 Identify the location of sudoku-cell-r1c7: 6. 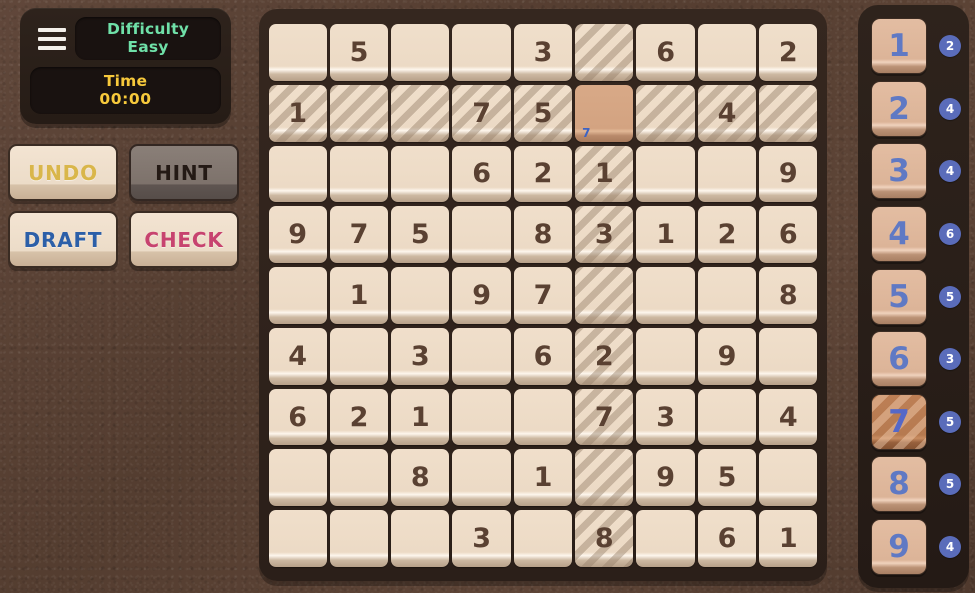
(665, 52).